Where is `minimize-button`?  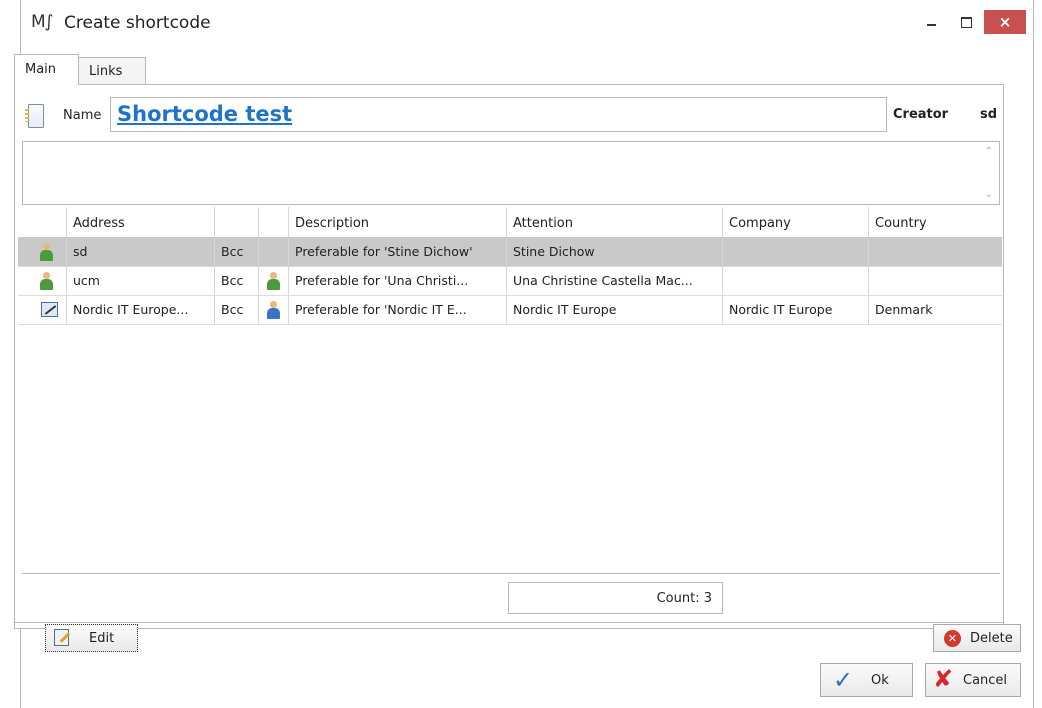 minimize-button is located at coordinates (931, 22).